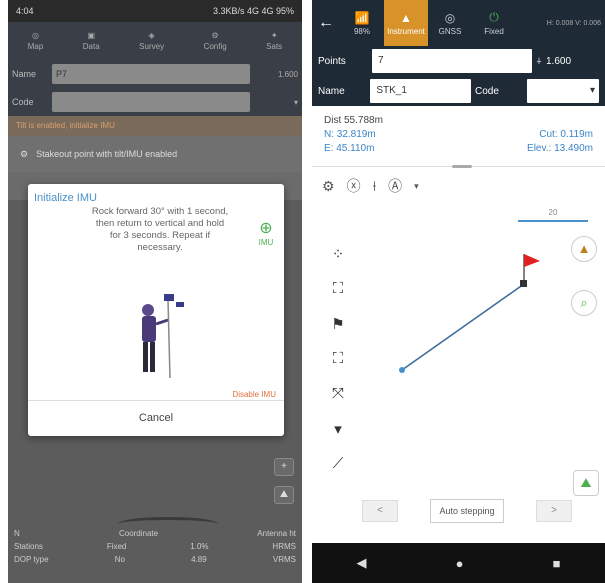 Image resolution: width=605 pixels, height=583 pixels. I want to click on measure-button: ⛰, so click(586, 483).